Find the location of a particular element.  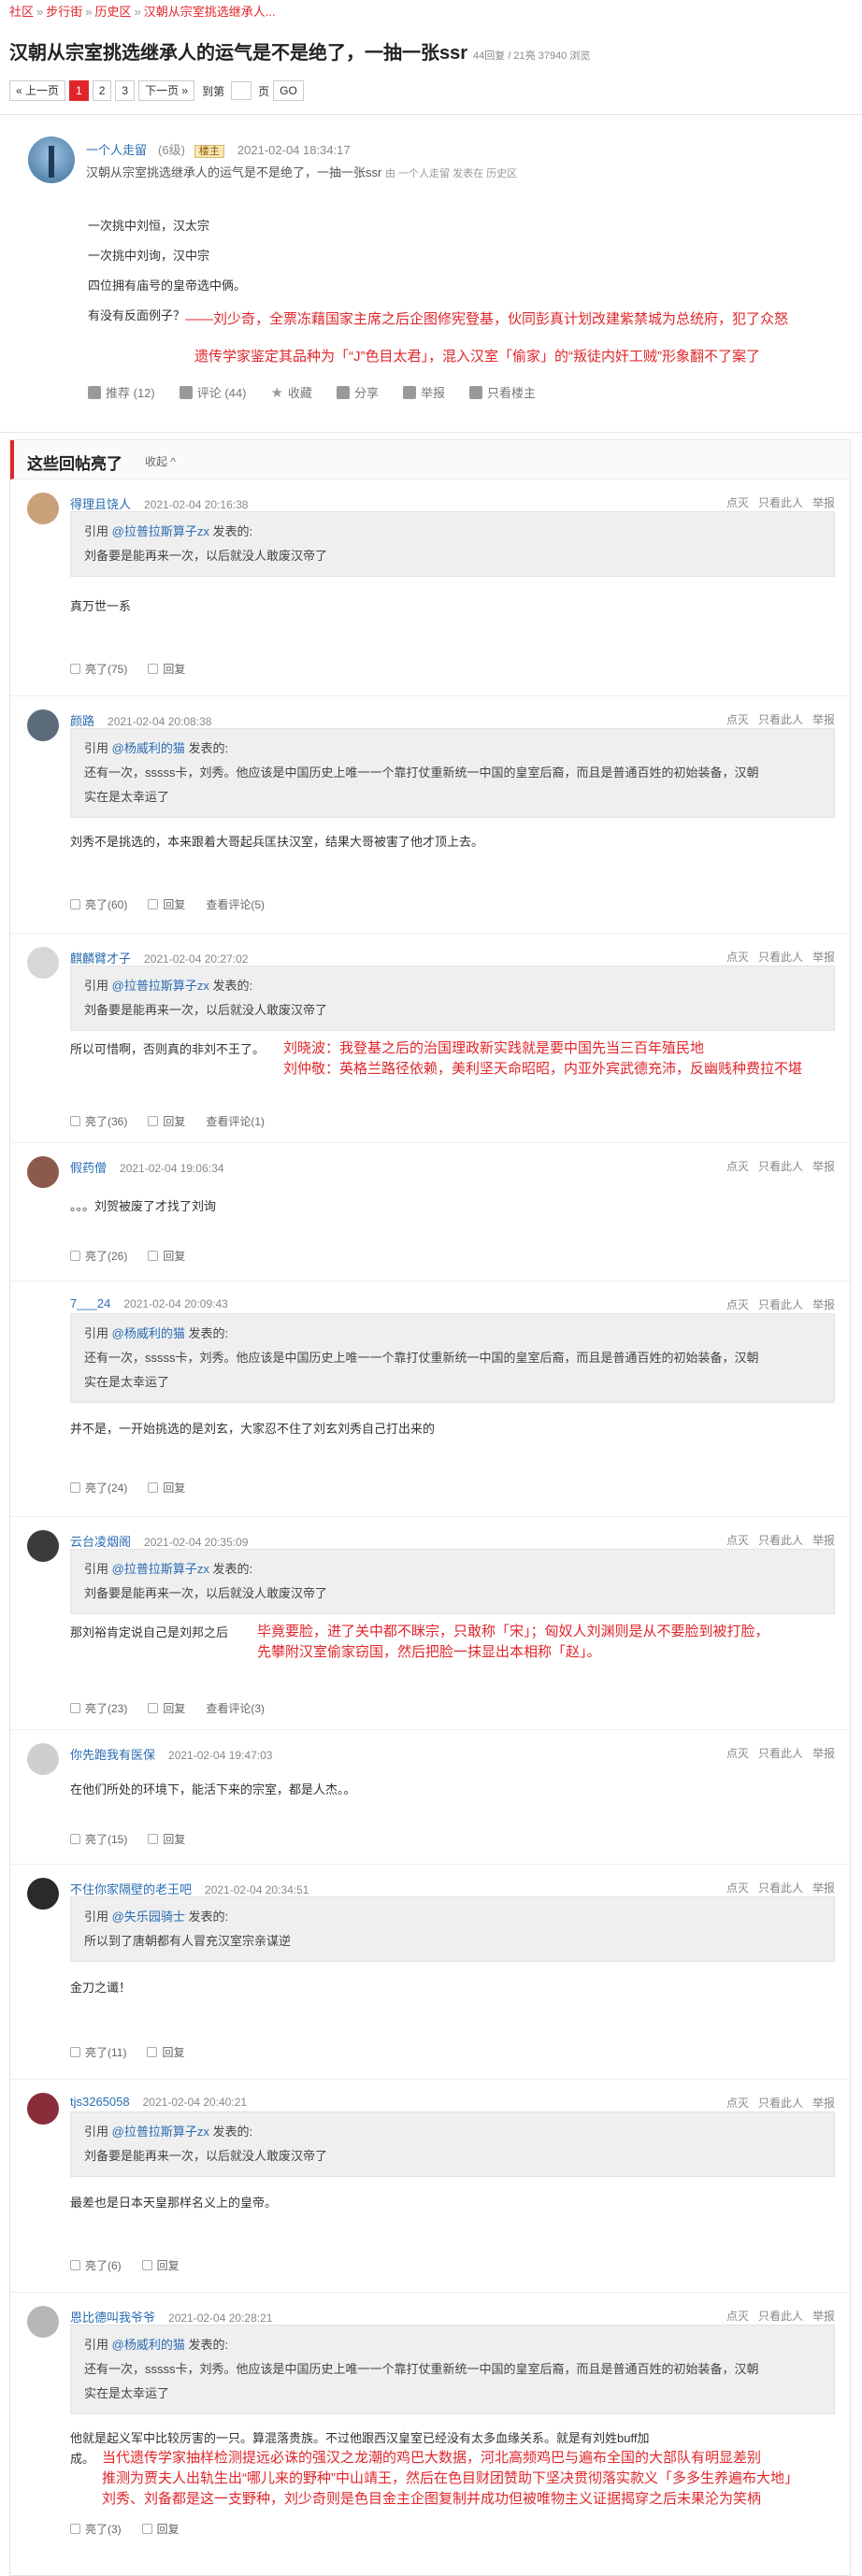

reply-username: 你先跑我有医保 is located at coordinates (113, 1755).